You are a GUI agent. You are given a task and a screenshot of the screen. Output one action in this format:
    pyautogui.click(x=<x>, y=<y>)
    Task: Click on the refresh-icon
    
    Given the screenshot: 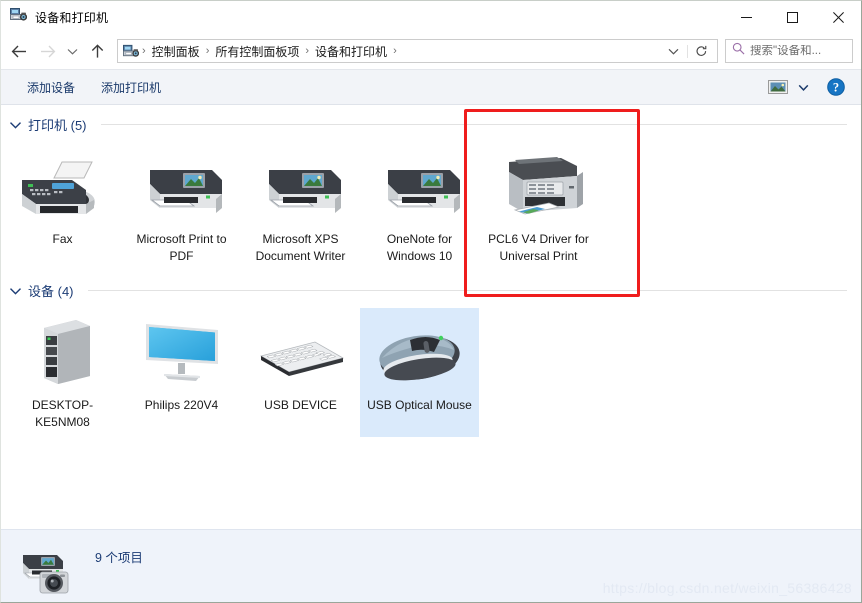 What is the action you would take?
    pyautogui.click(x=701, y=50)
    